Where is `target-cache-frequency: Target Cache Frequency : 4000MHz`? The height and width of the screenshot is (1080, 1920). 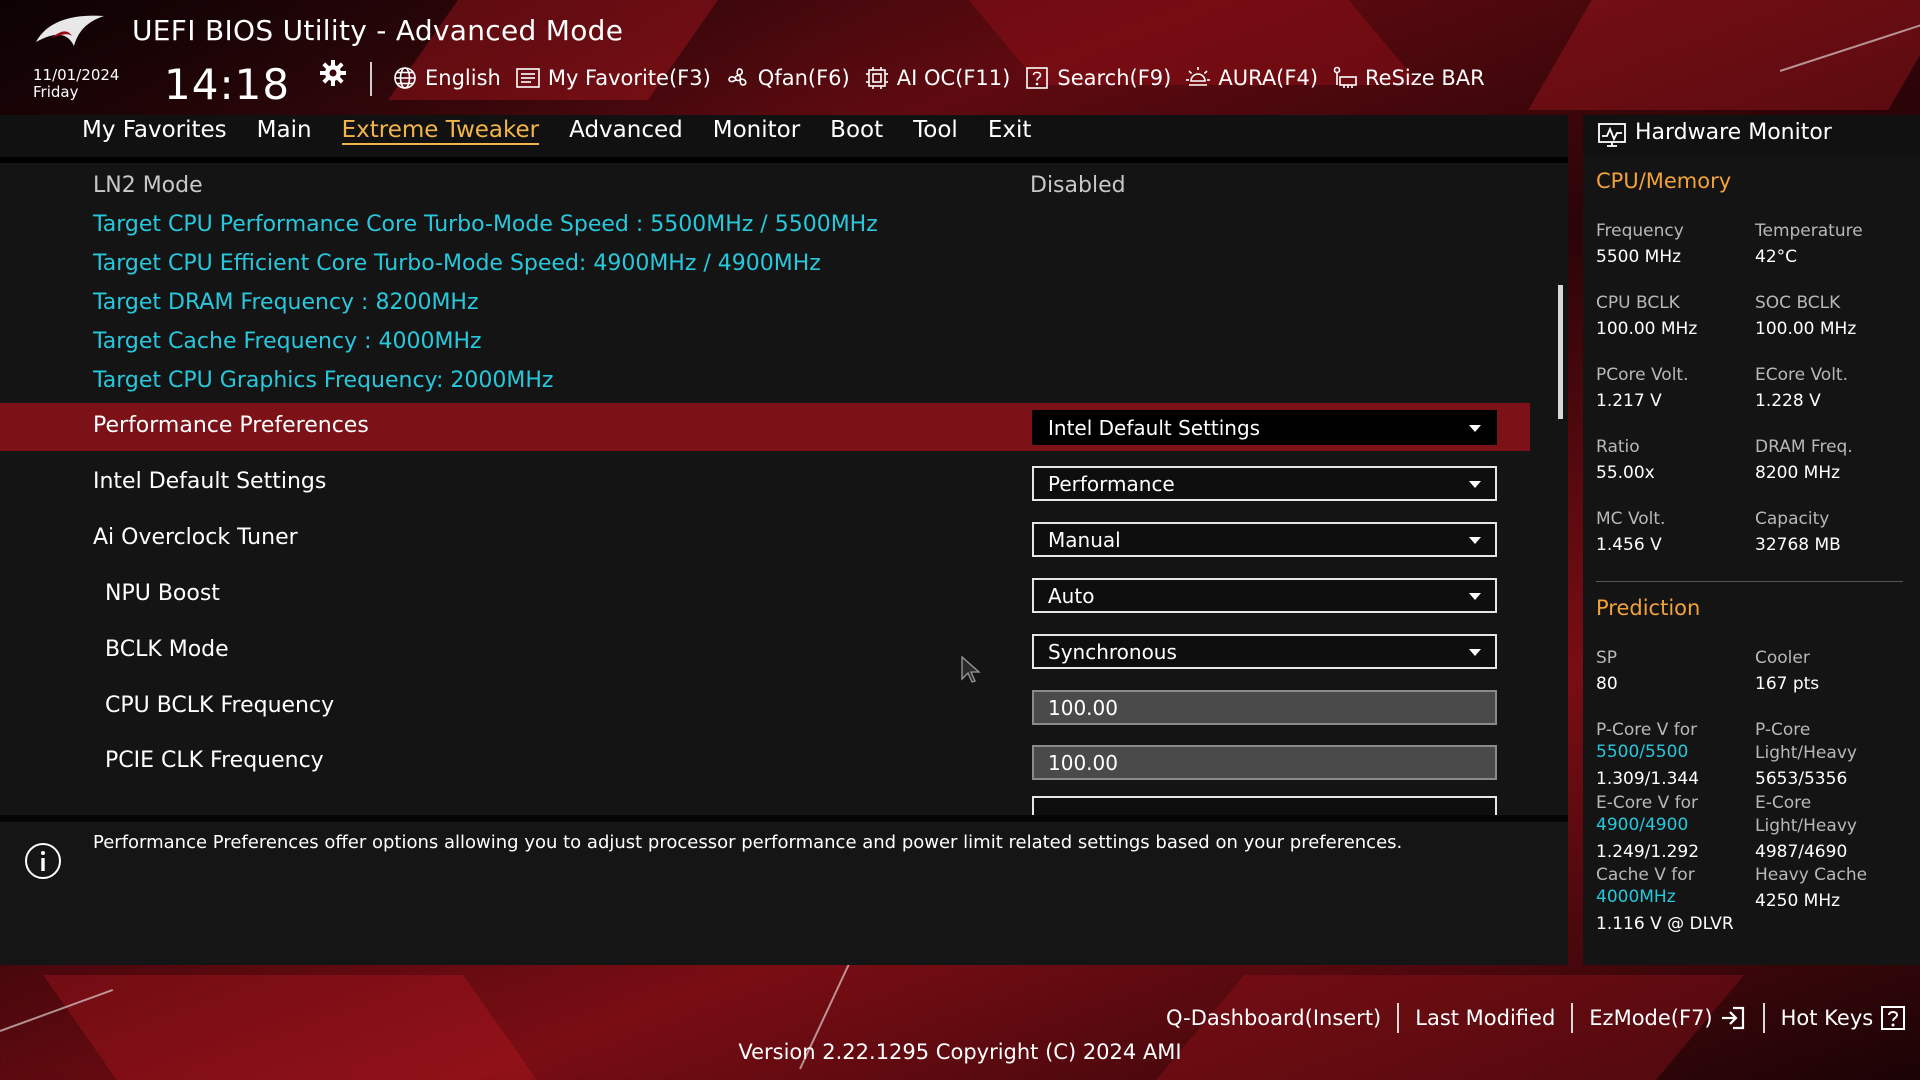
target-cache-frequency: Target Cache Frequency : 4000MHz is located at coordinates (287, 341).